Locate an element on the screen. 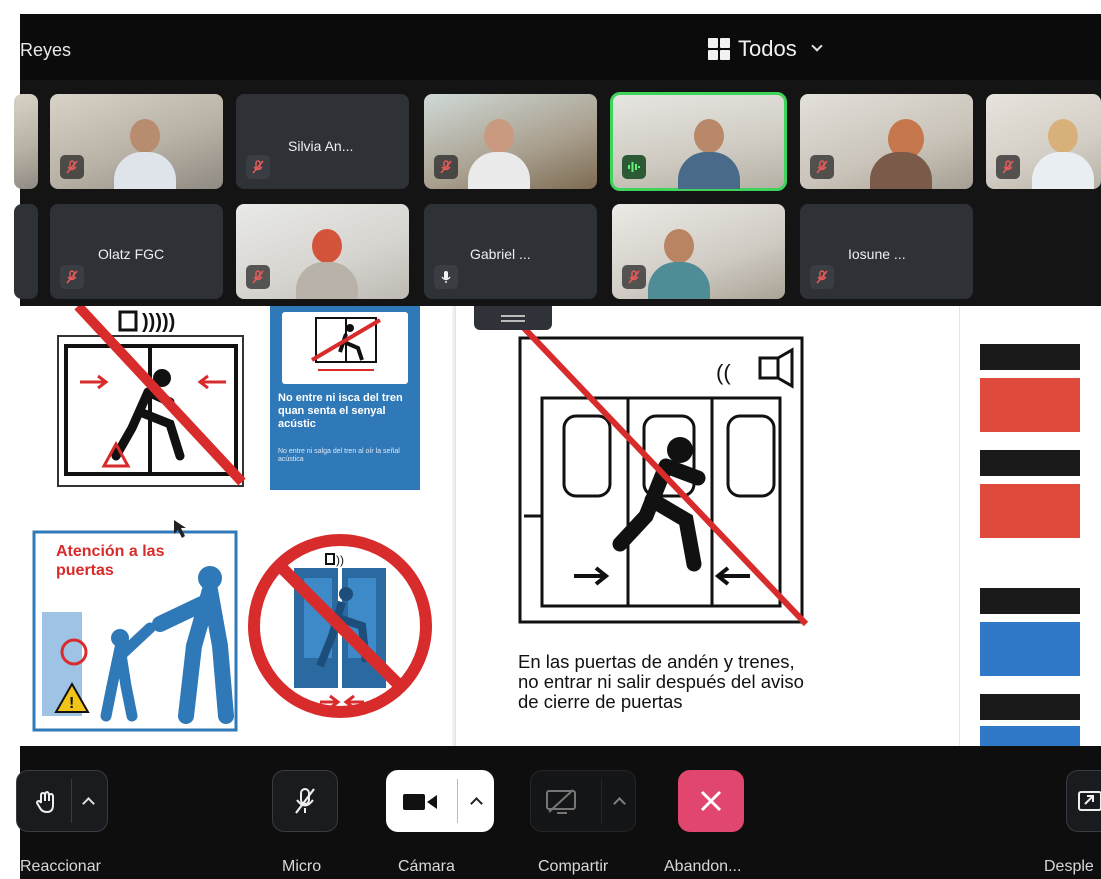  reactions-label: Reaccionar is located at coordinates (60, 866).